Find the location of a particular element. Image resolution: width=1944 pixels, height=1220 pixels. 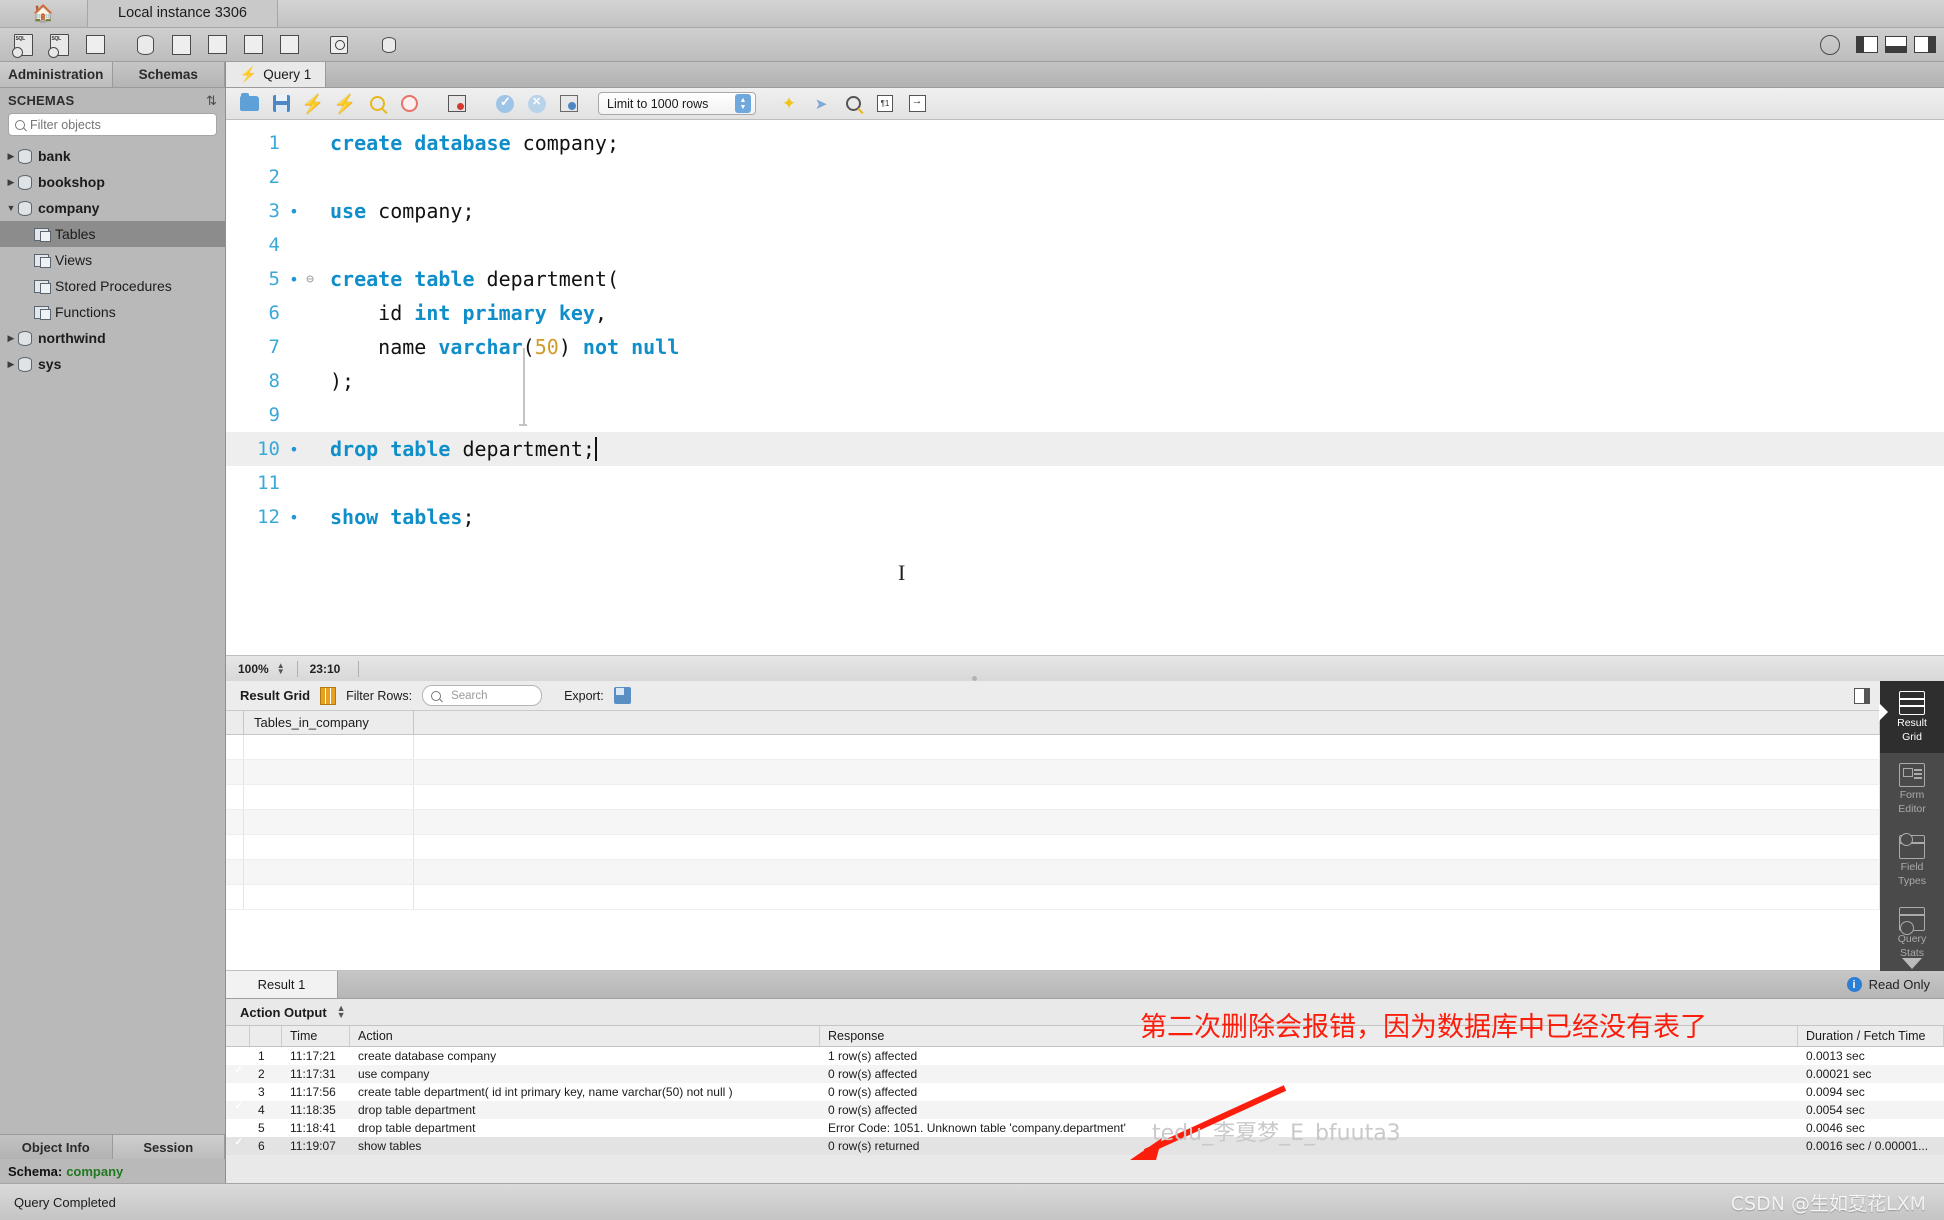

explain-icon is located at coordinates (377, 104).